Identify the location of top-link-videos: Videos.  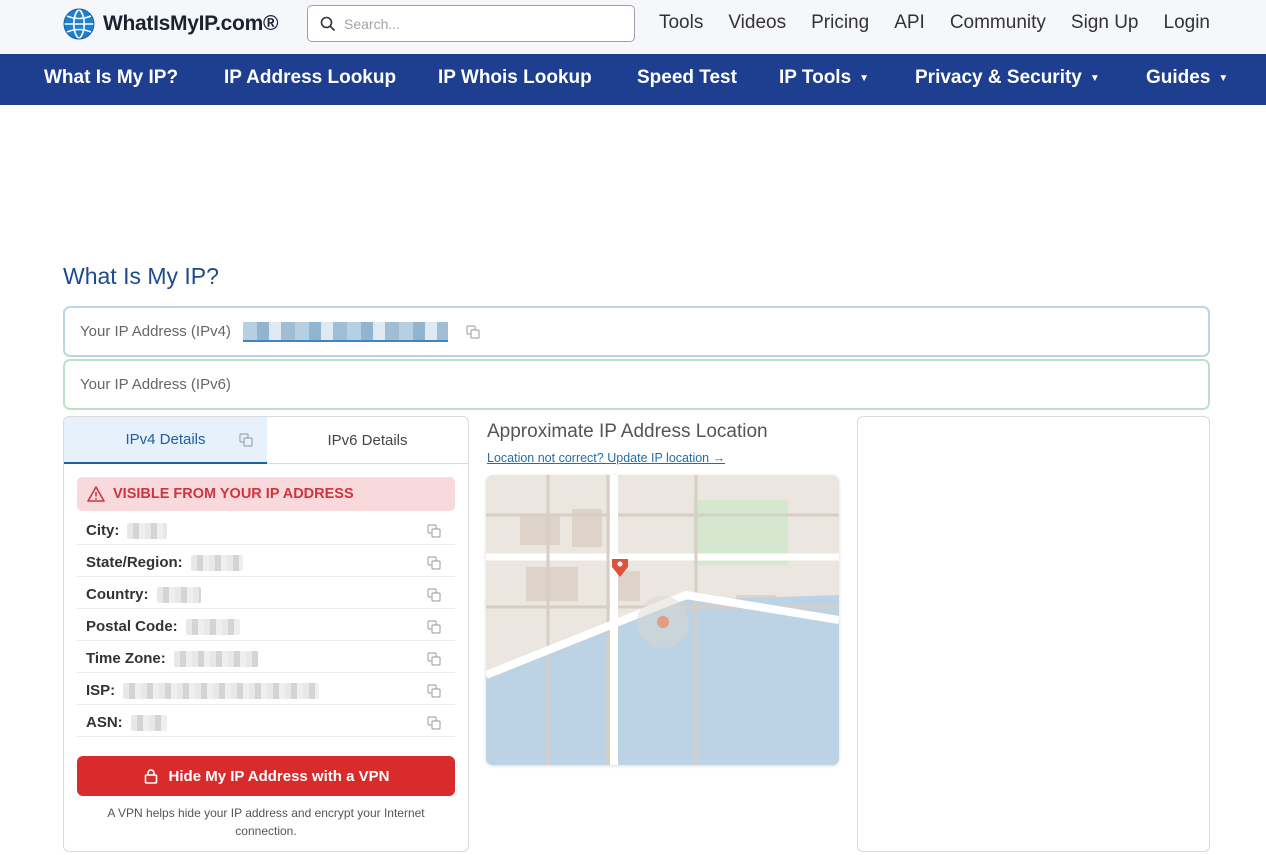
(757, 23).